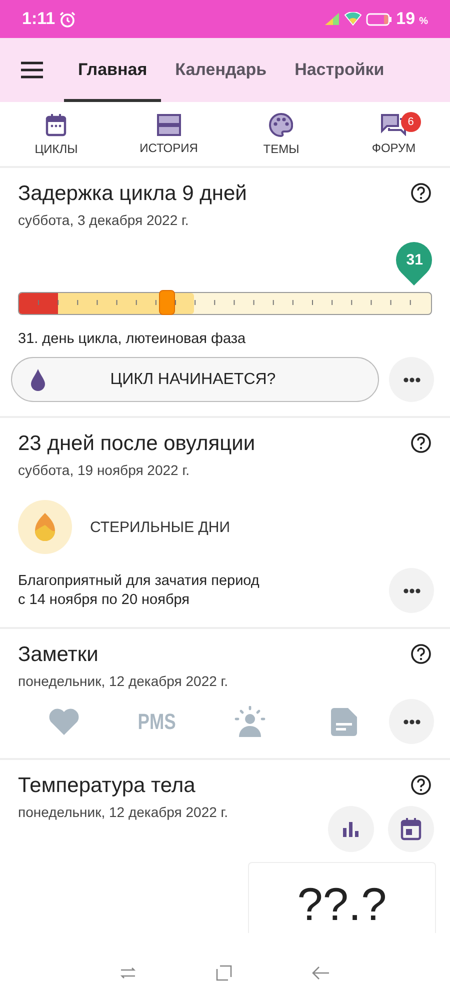 The width and height of the screenshot is (450, 1000). What do you see at coordinates (157, 721) in the screenshot?
I see `pms-label: PMS` at bounding box center [157, 721].